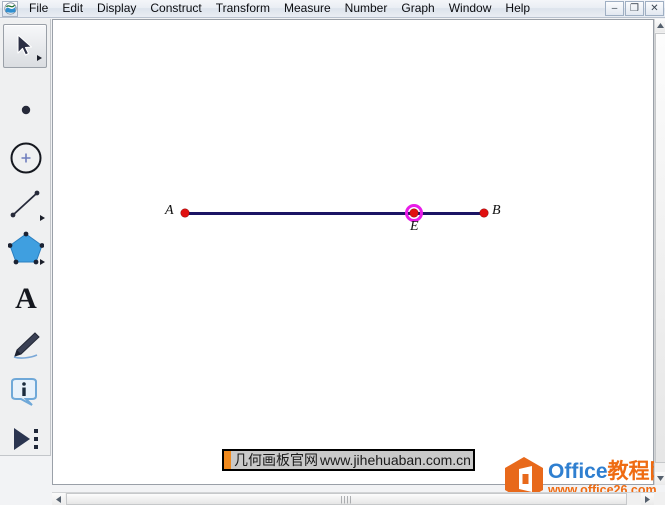 This screenshot has width=665, height=505. Describe the element at coordinates (659, 498) in the screenshot. I see `scrollbar-corner` at that location.